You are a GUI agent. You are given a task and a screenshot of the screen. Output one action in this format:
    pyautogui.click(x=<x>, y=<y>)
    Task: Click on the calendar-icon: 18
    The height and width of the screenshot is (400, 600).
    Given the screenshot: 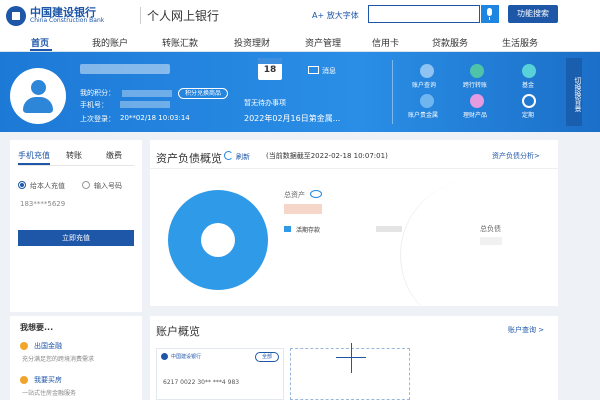 What is the action you would take?
    pyautogui.click(x=270, y=69)
    